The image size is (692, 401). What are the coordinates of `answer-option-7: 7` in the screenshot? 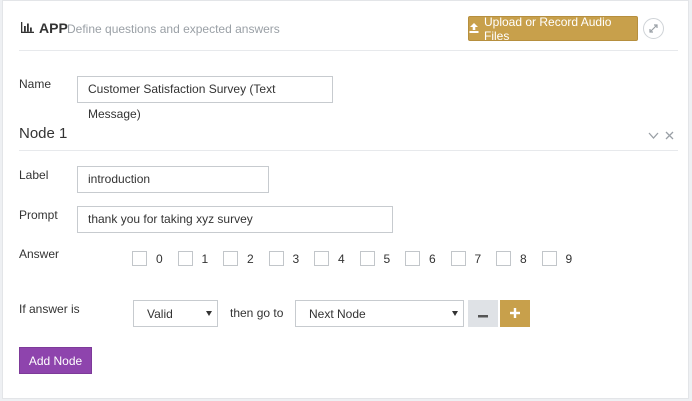 It's located at (473, 258).